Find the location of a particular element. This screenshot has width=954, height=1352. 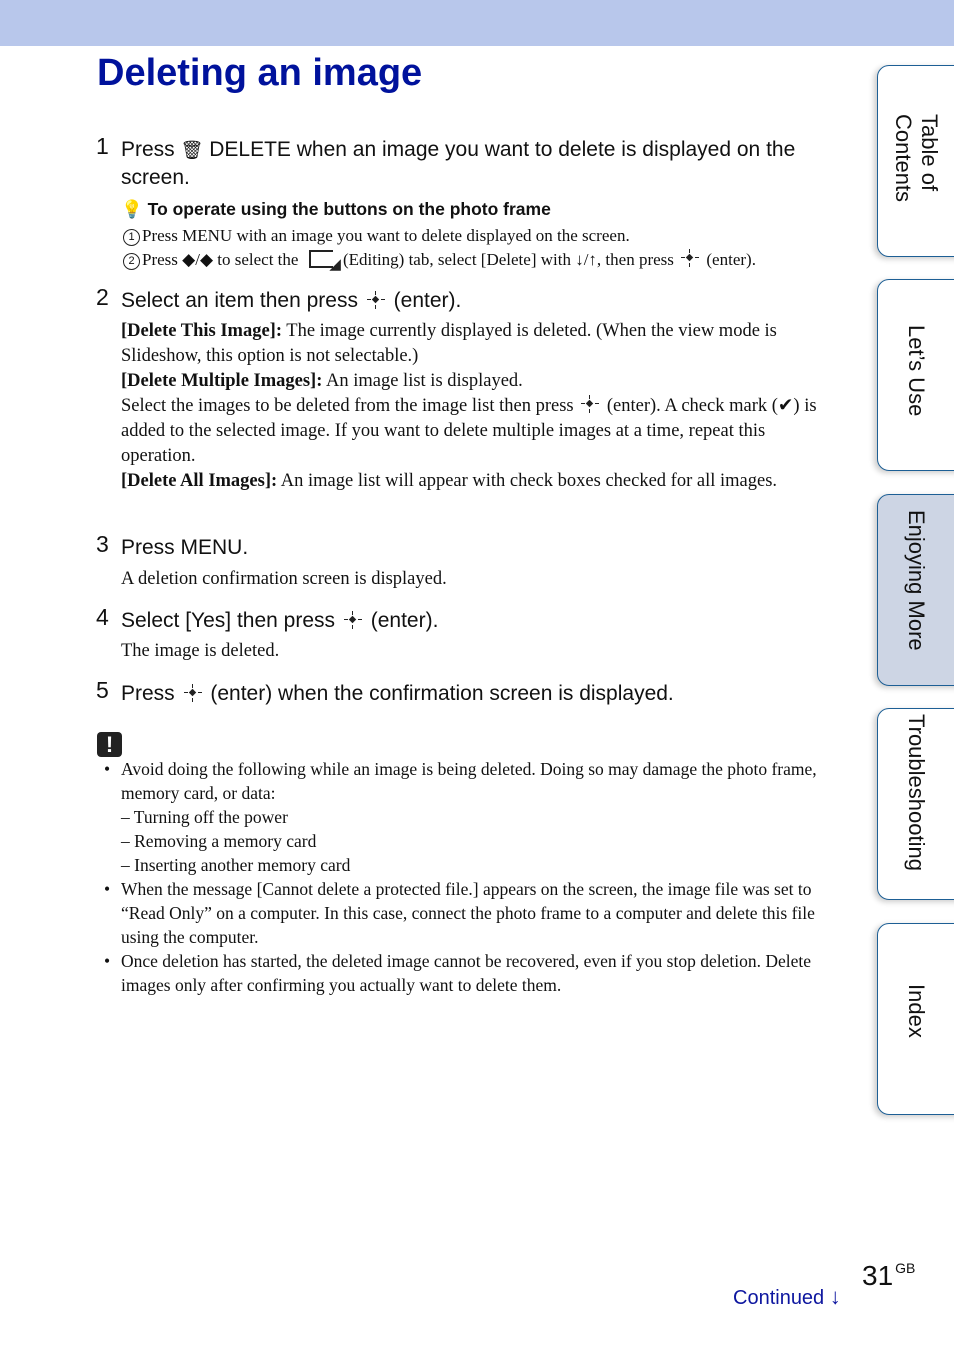

trash-icon: 🗑 is located at coordinates (192, 150).